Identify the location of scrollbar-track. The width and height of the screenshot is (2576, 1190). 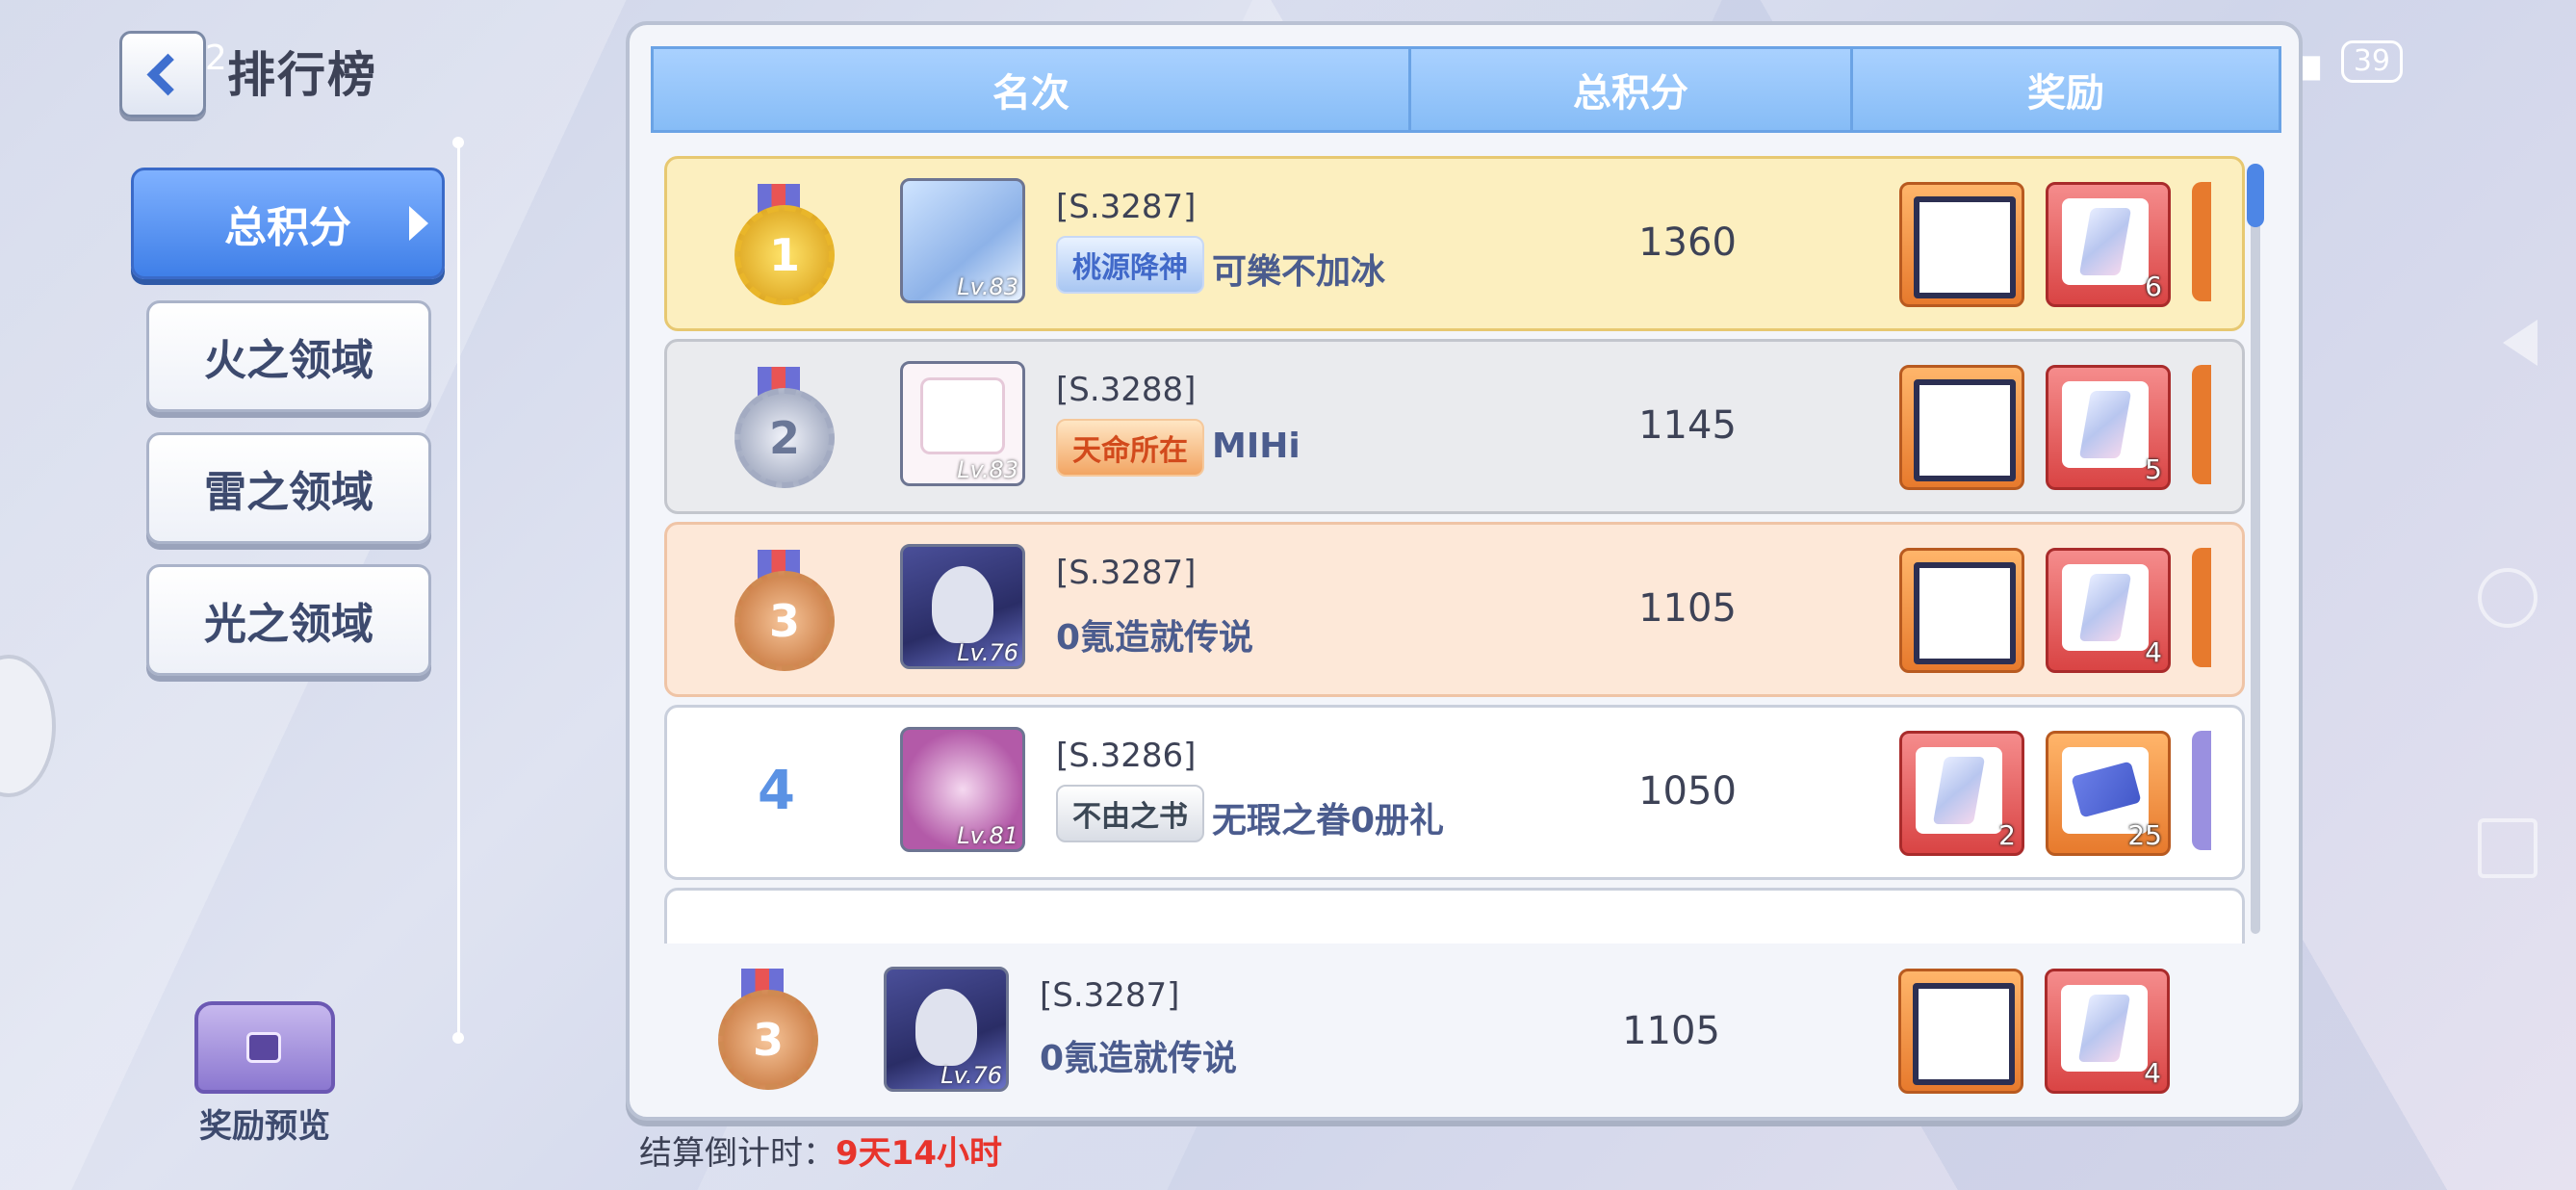
(2255, 549).